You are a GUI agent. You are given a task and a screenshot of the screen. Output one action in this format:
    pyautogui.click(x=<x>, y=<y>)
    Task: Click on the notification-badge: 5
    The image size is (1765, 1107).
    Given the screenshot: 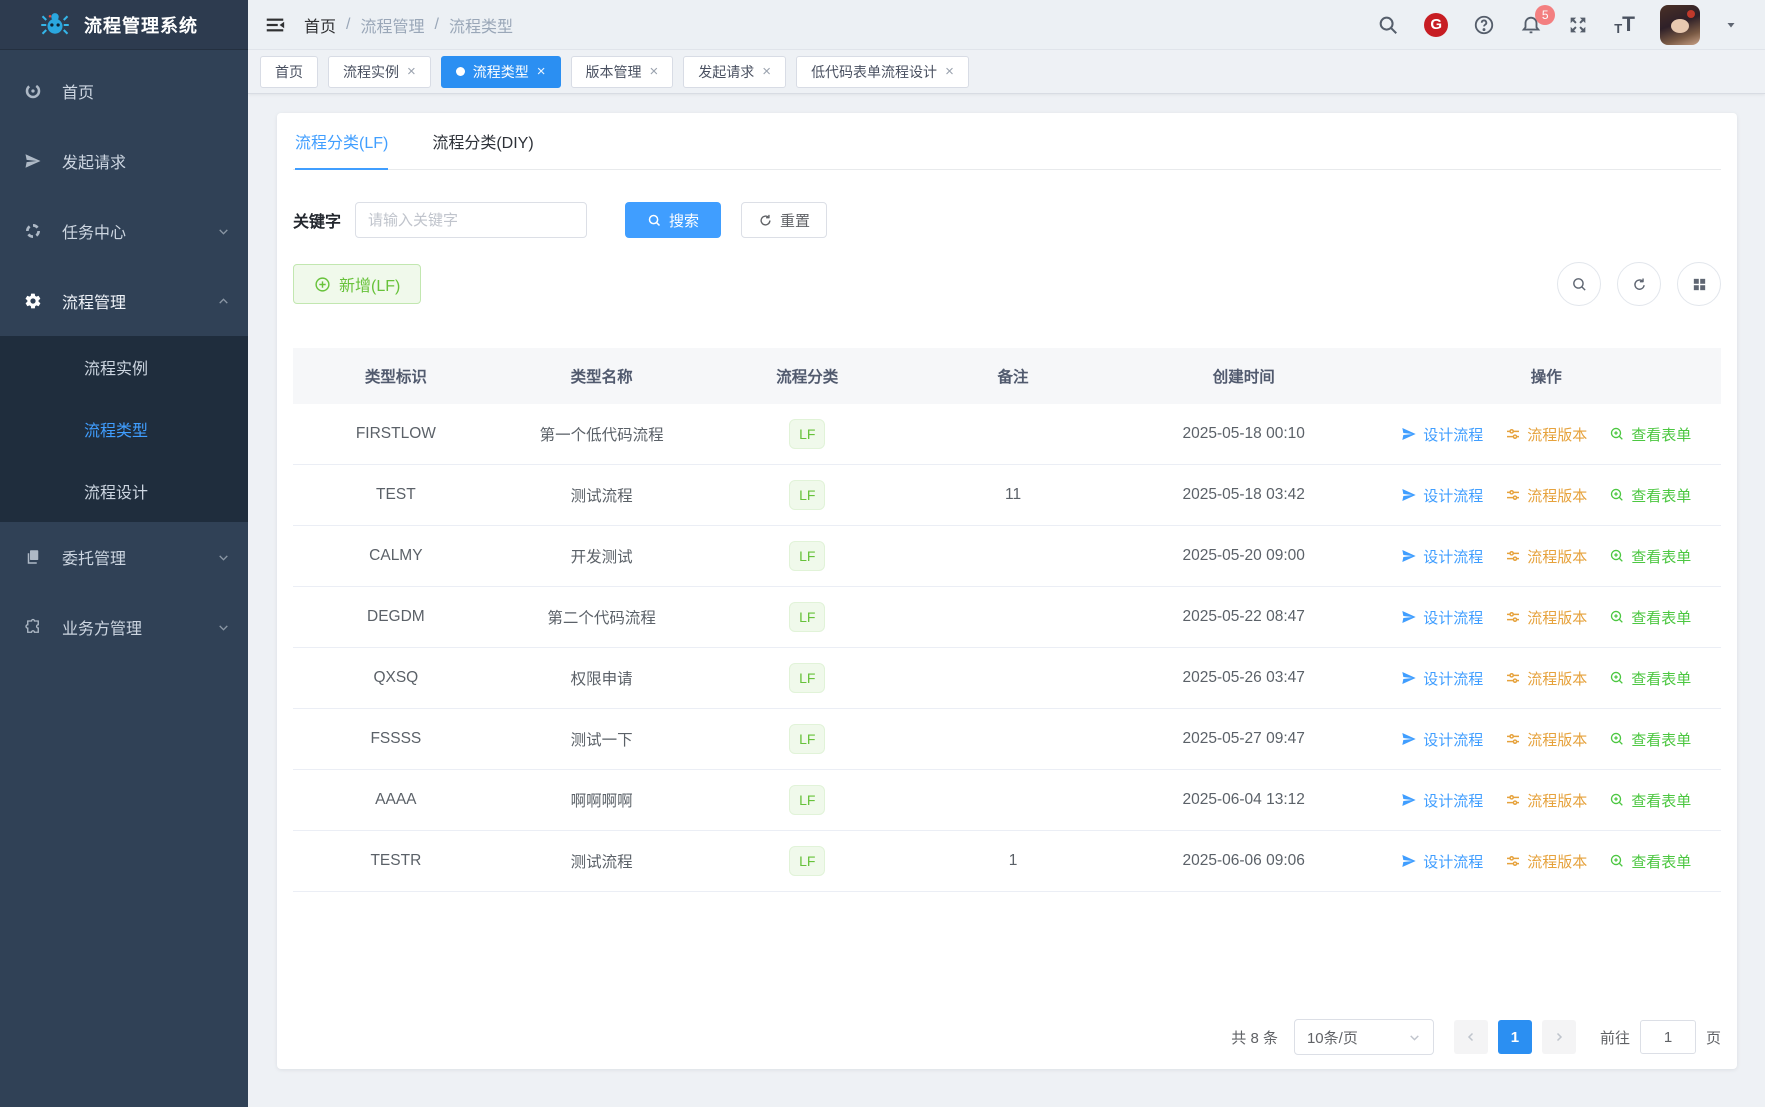 What is the action you would take?
    pyautogui.click(x=1545, y=14)
    